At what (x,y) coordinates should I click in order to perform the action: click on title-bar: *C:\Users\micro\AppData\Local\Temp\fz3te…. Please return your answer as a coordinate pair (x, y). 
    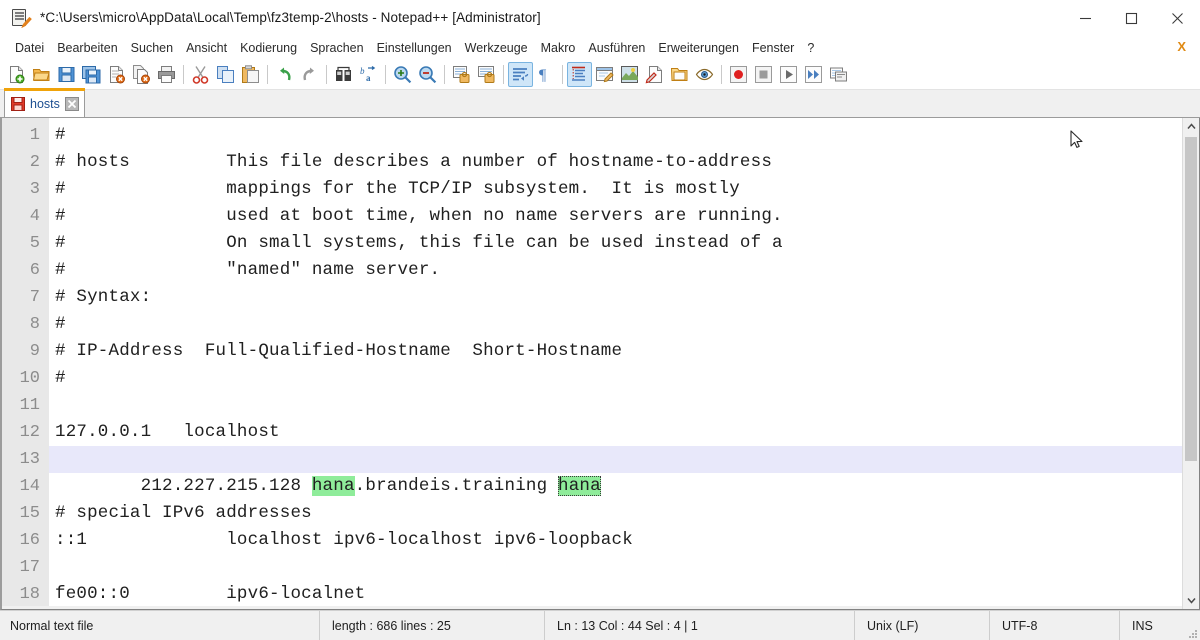
    Looking at the image, I should click on (600, 18).